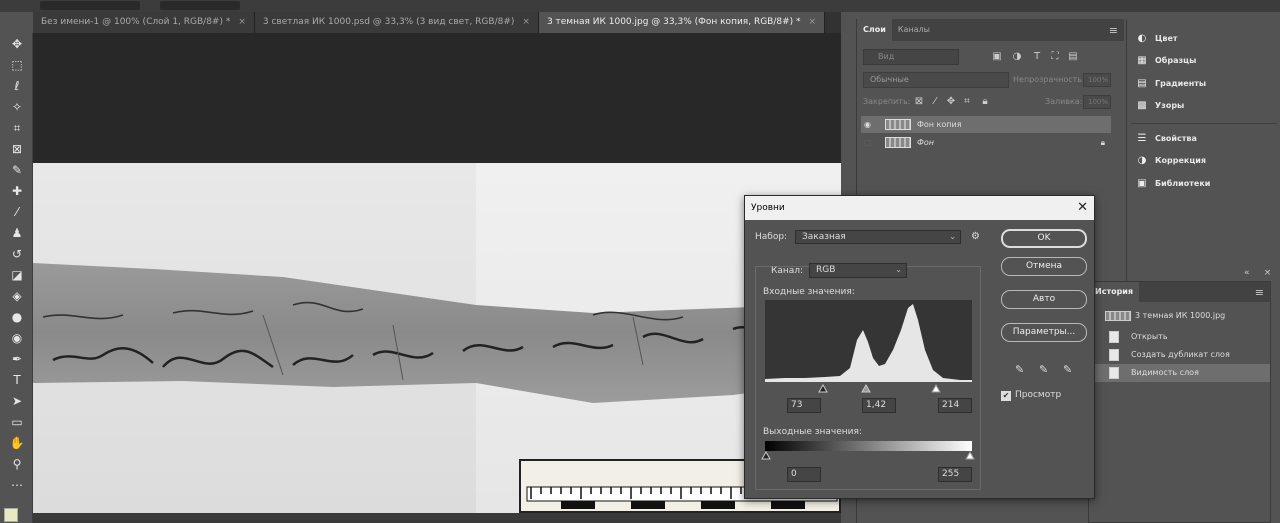  Describe the element at coordinates (766, 455) in the screenshot. I see `output-black-slider` at that location.